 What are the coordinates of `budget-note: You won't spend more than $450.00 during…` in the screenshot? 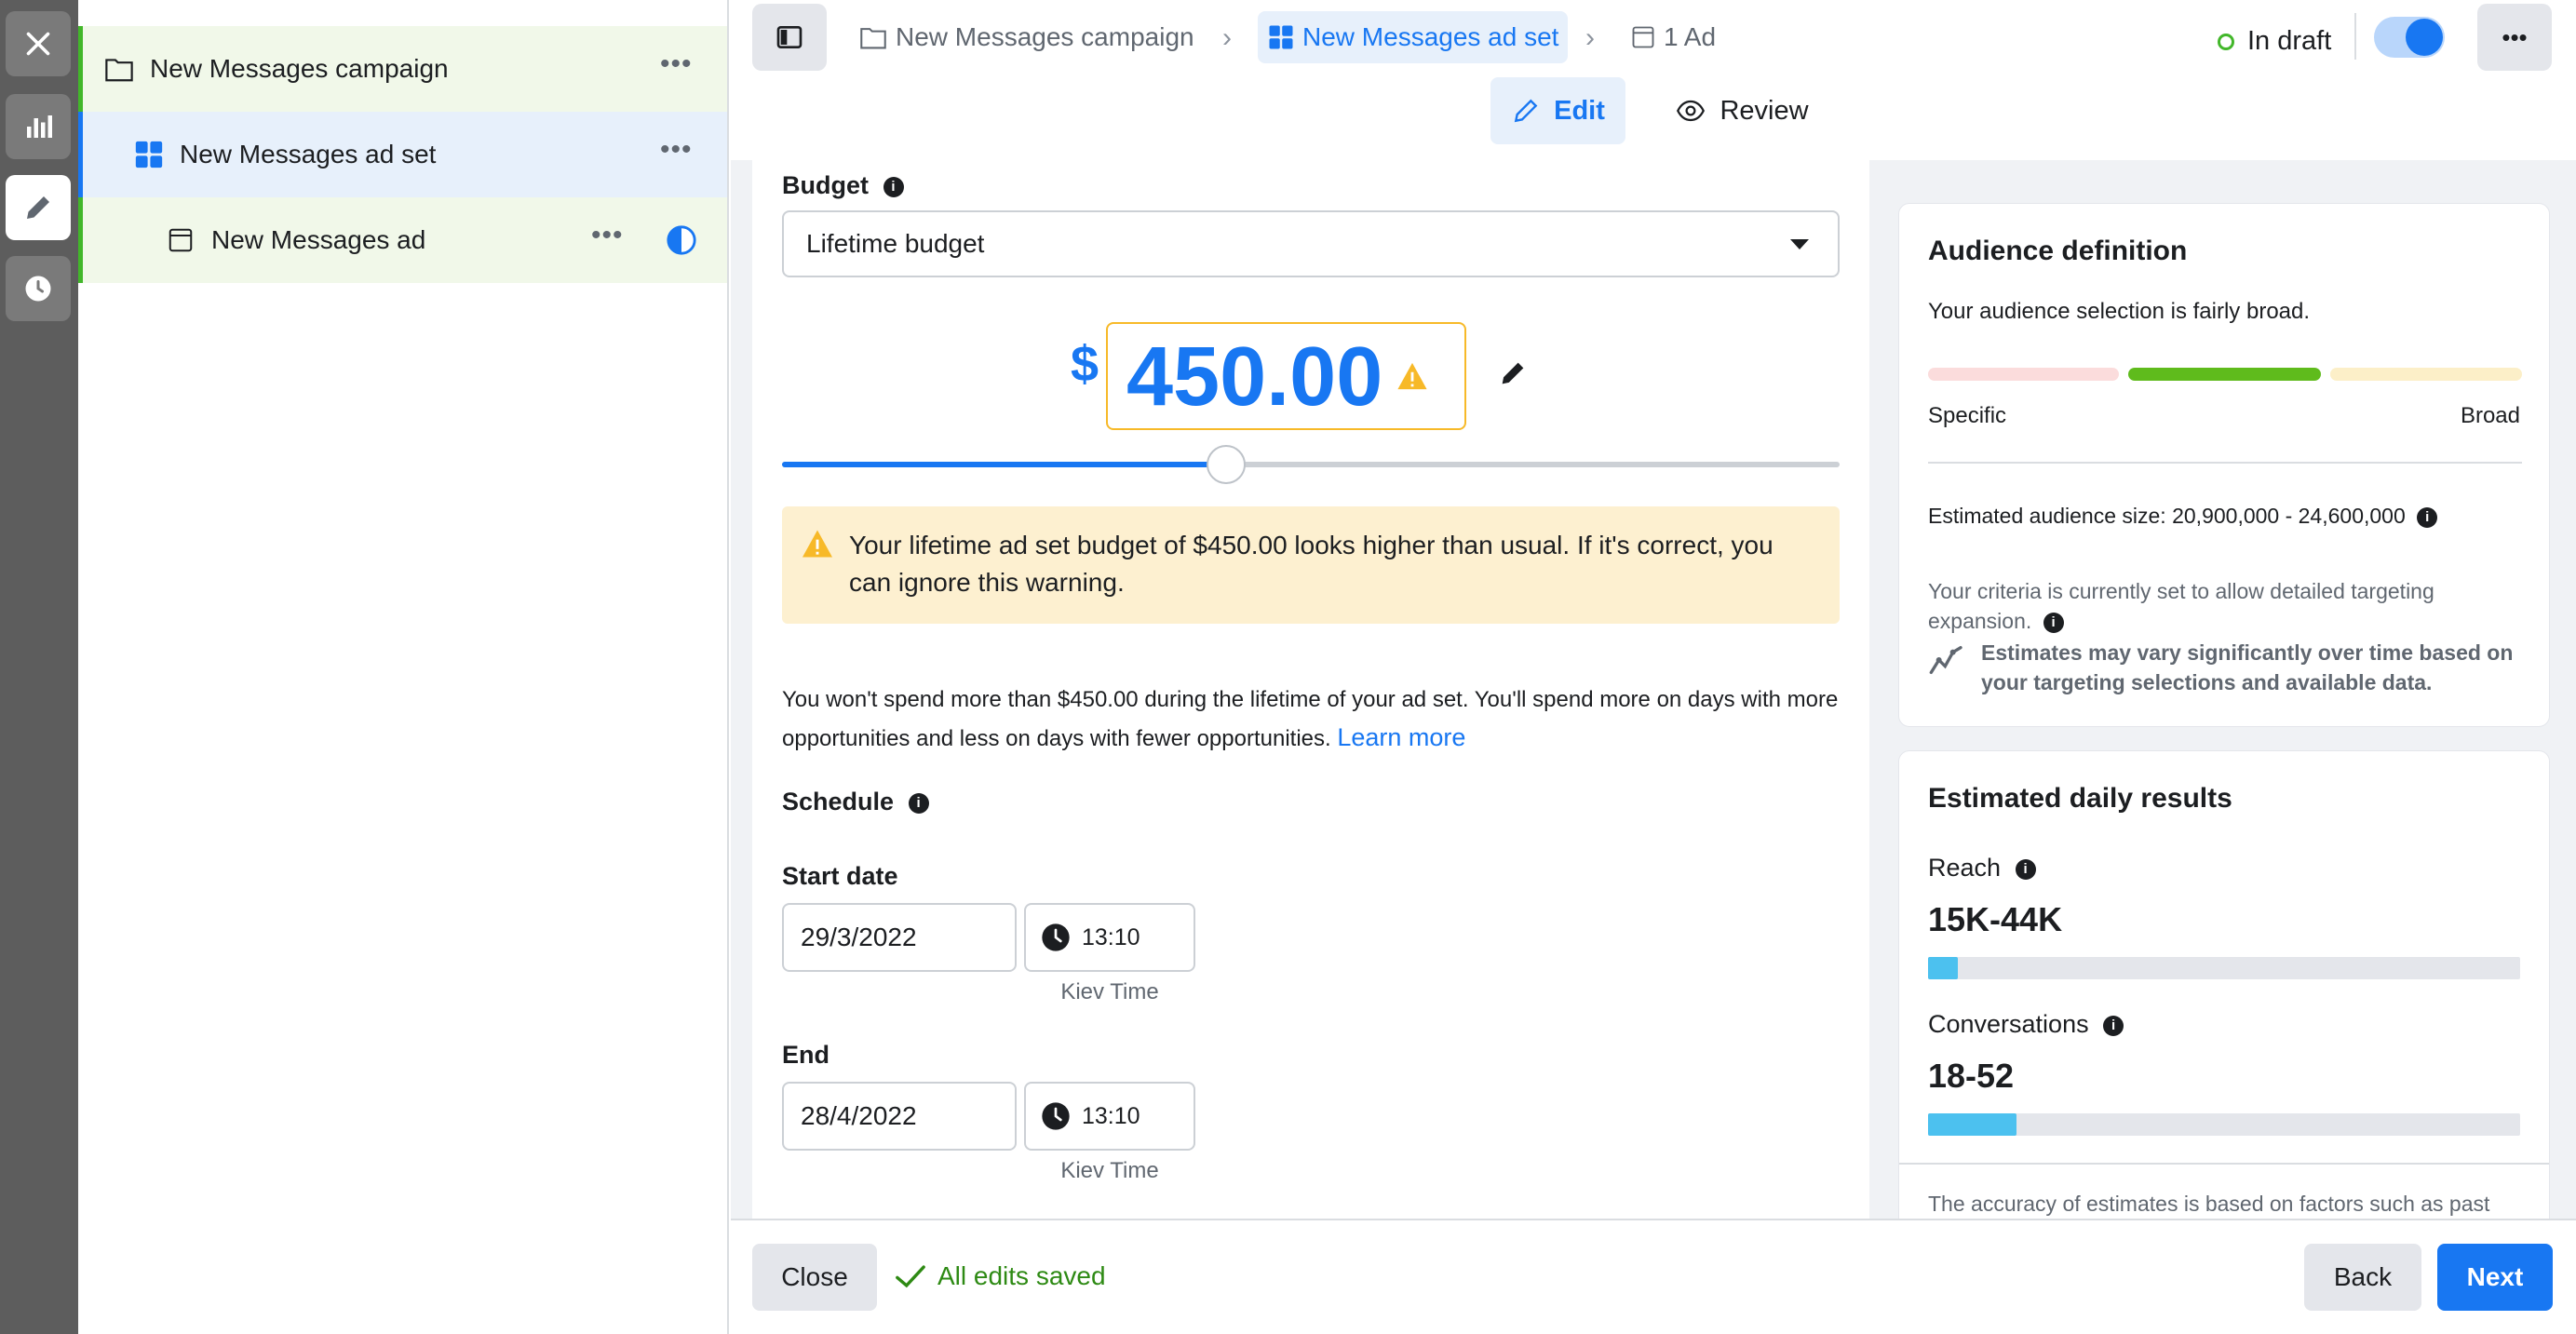 It's located at (1317, 719).